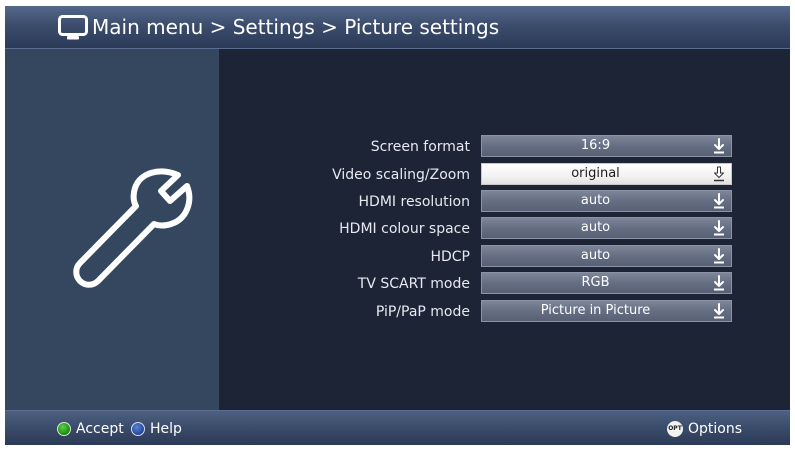 The height and width of the screenshot is (451, 795). I want to click on setting-row-video-scaling: Video scaling/Zoom original, so click(504, 175).